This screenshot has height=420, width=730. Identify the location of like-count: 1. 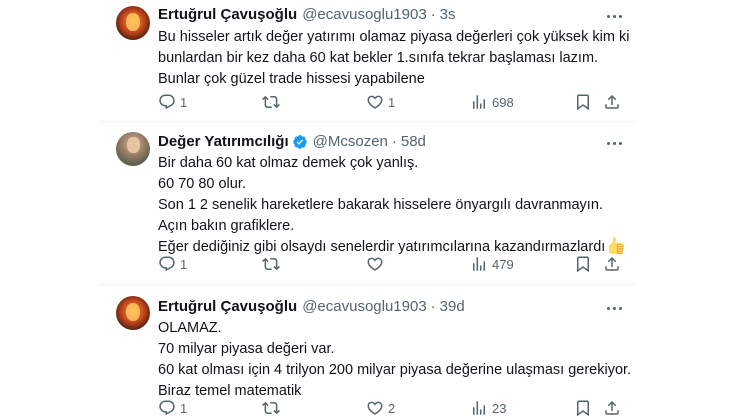
(392, 102).